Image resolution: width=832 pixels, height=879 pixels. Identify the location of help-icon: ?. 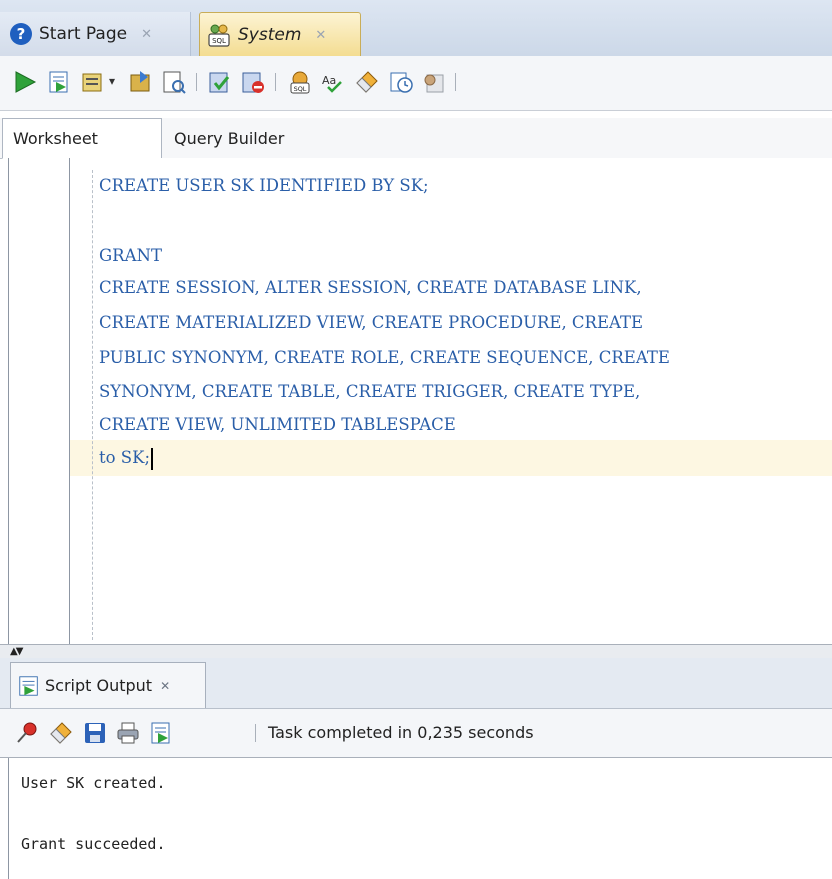
(21, 34).